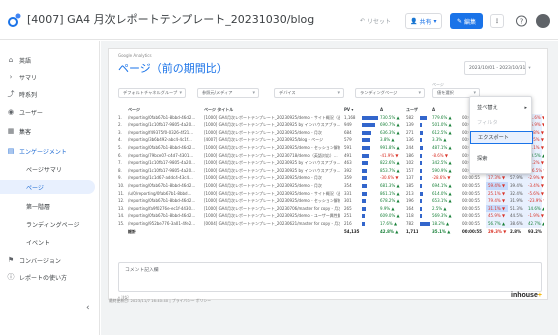  What do you see at coordinates (497, 68) in the screenshot?
I see `date-range-picker: 2023/10/01 - 2023/10/31 ▾` at bounding box center [497, 68].